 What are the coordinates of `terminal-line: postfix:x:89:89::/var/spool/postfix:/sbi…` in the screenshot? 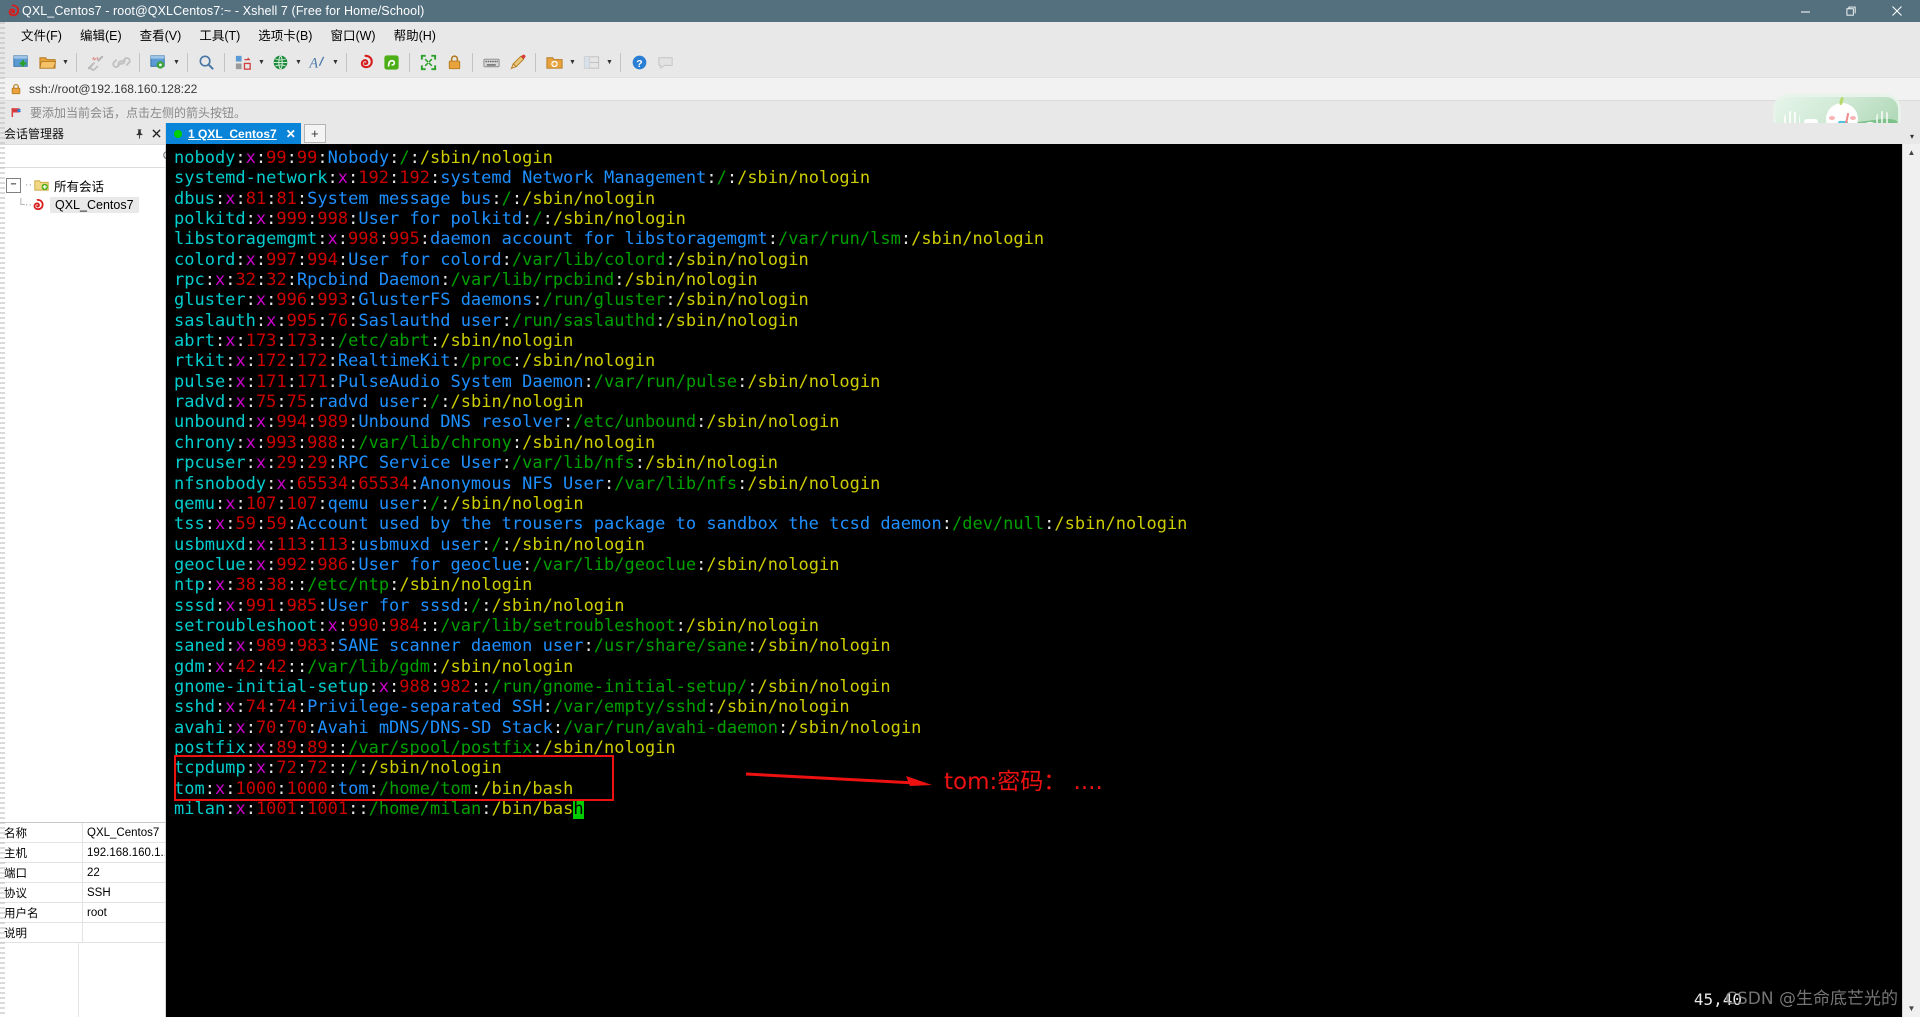 It's located at (425, 747).